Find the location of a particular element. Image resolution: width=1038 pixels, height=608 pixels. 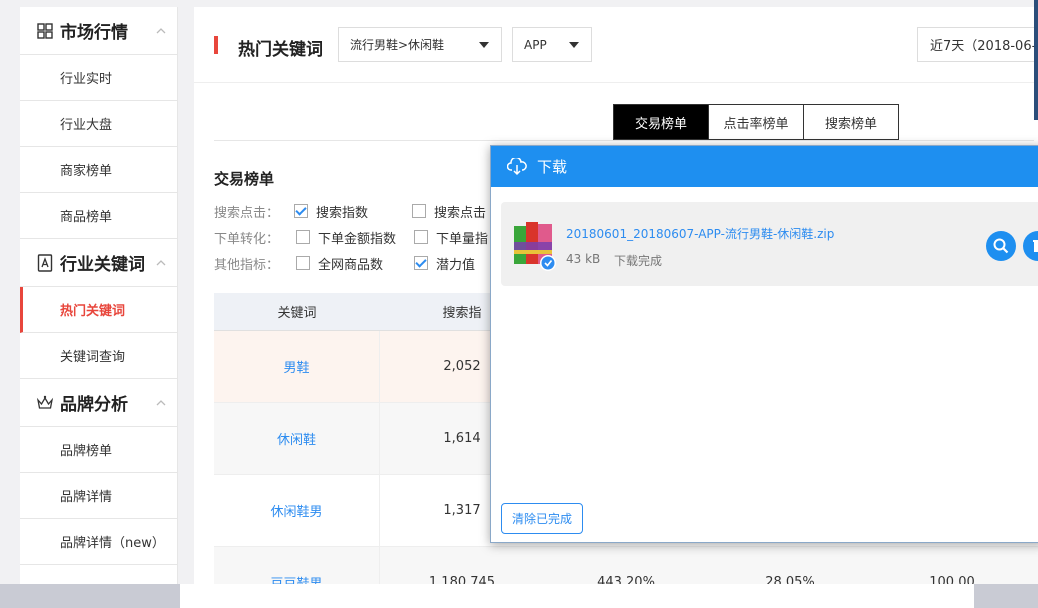

trash-icon is located at coordinates (1035, 246).